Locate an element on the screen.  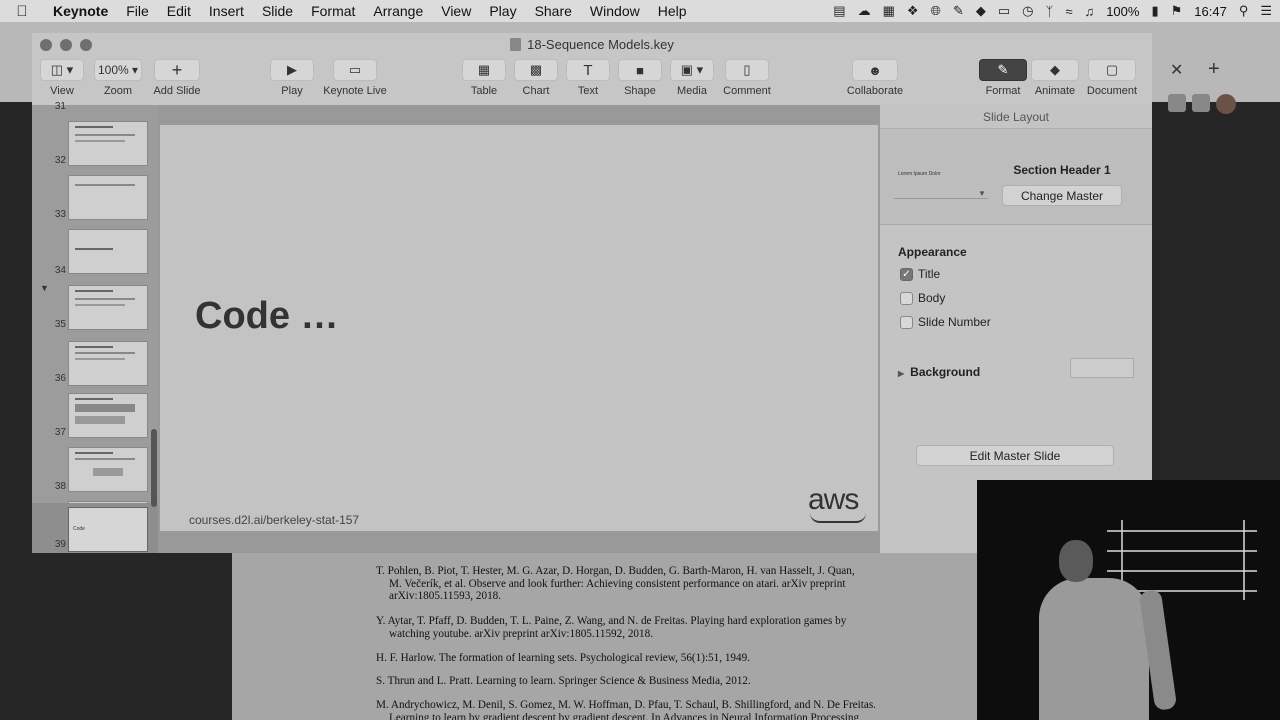
animate-button: ◆ Animate is located at coordinates (1055, 78).